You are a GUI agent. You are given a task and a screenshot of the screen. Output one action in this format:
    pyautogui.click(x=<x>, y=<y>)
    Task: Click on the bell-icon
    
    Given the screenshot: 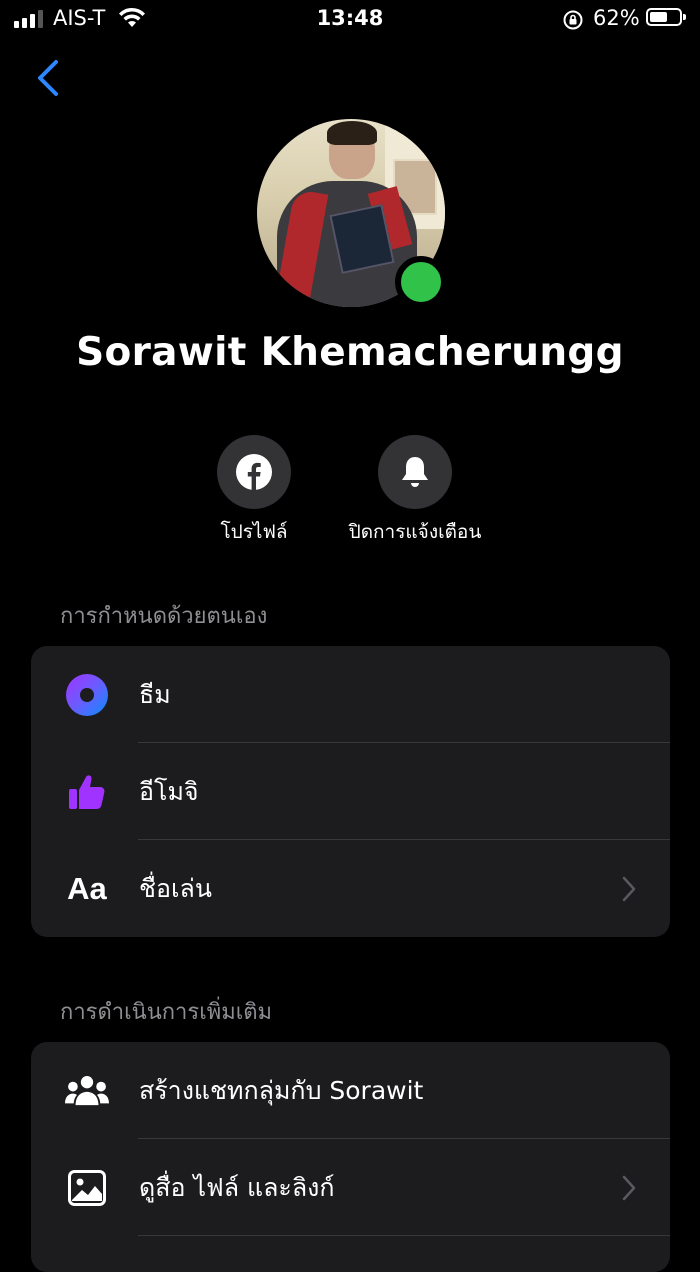 What is the action you would take?
    pyautogui.click(x=415, y=472)
    